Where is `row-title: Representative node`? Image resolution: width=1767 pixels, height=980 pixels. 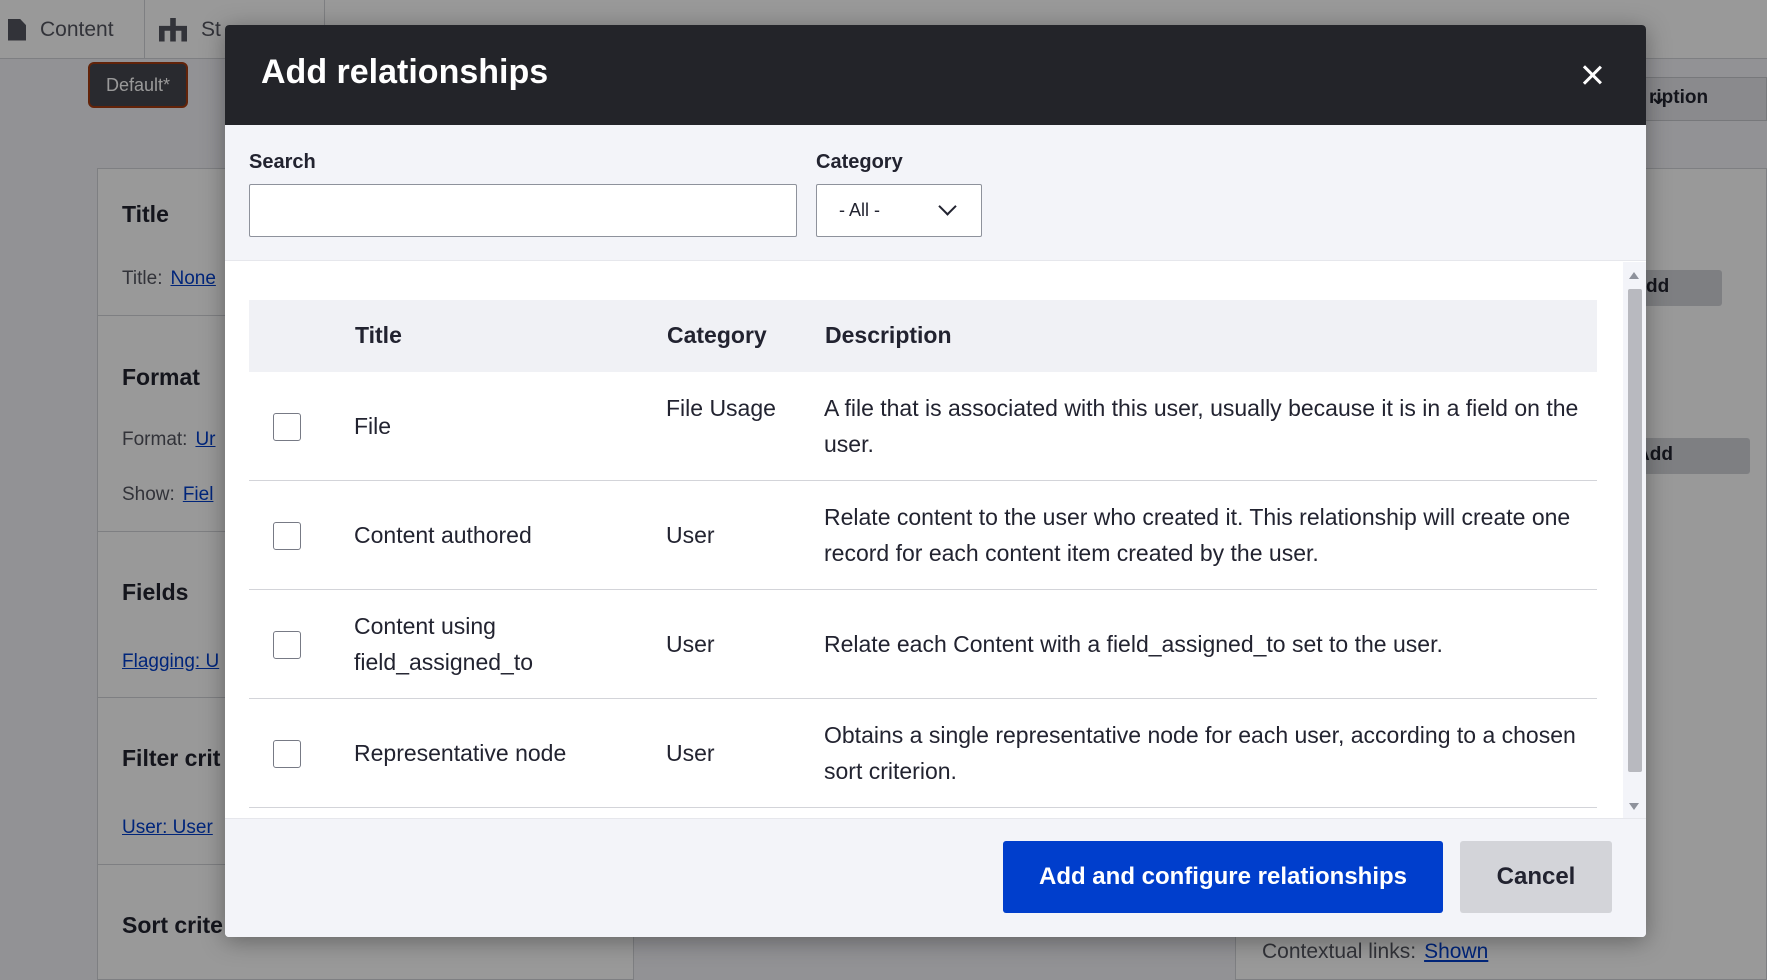
row-title: Representative node is located at coordinates (460, 753).